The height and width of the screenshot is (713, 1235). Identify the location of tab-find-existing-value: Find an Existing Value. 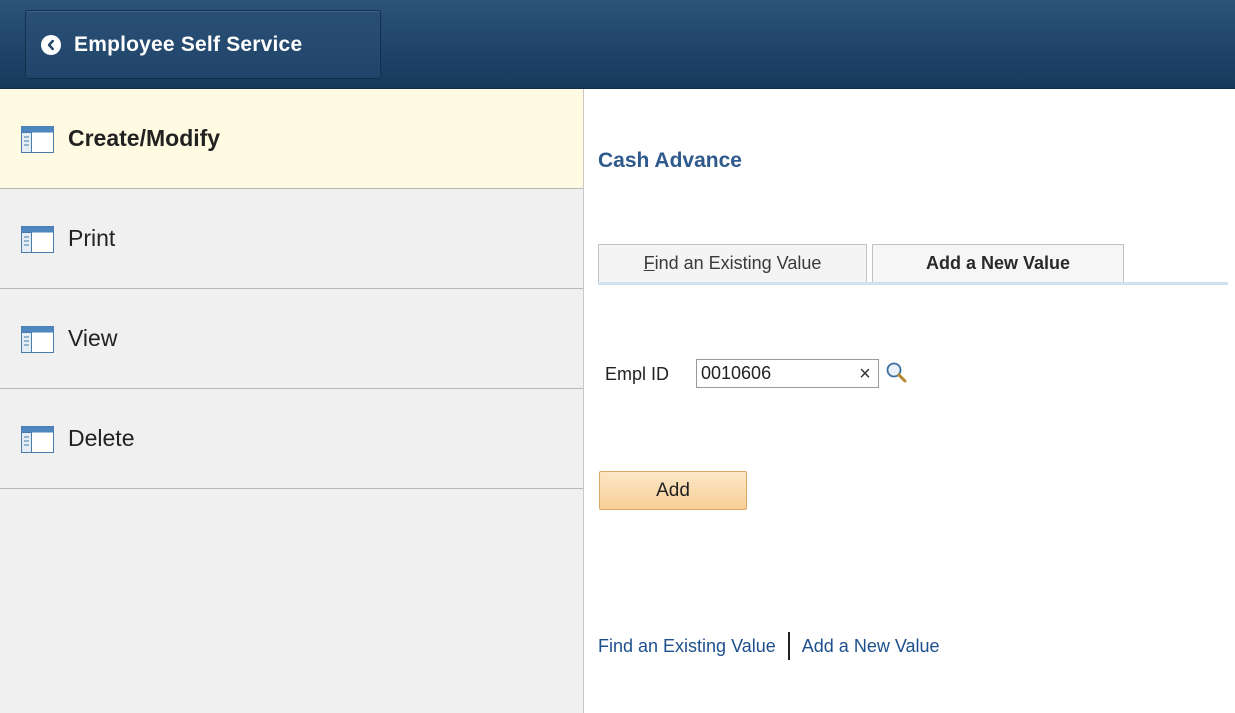
(732, 263).